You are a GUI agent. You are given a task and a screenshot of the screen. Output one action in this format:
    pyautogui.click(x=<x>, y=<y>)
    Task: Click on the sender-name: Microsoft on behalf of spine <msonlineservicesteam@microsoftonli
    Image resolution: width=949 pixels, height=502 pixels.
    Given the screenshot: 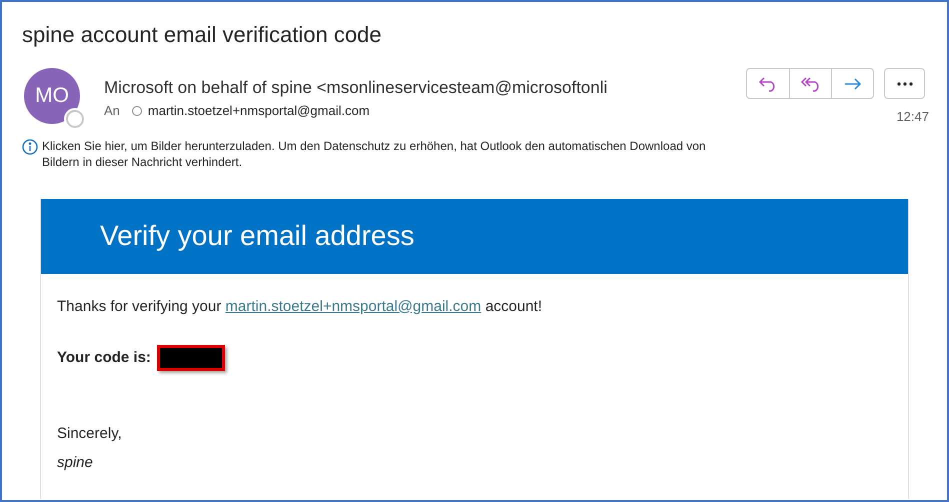 What is the action you would take?
    pyautogui.click(x=356, y=88)
    